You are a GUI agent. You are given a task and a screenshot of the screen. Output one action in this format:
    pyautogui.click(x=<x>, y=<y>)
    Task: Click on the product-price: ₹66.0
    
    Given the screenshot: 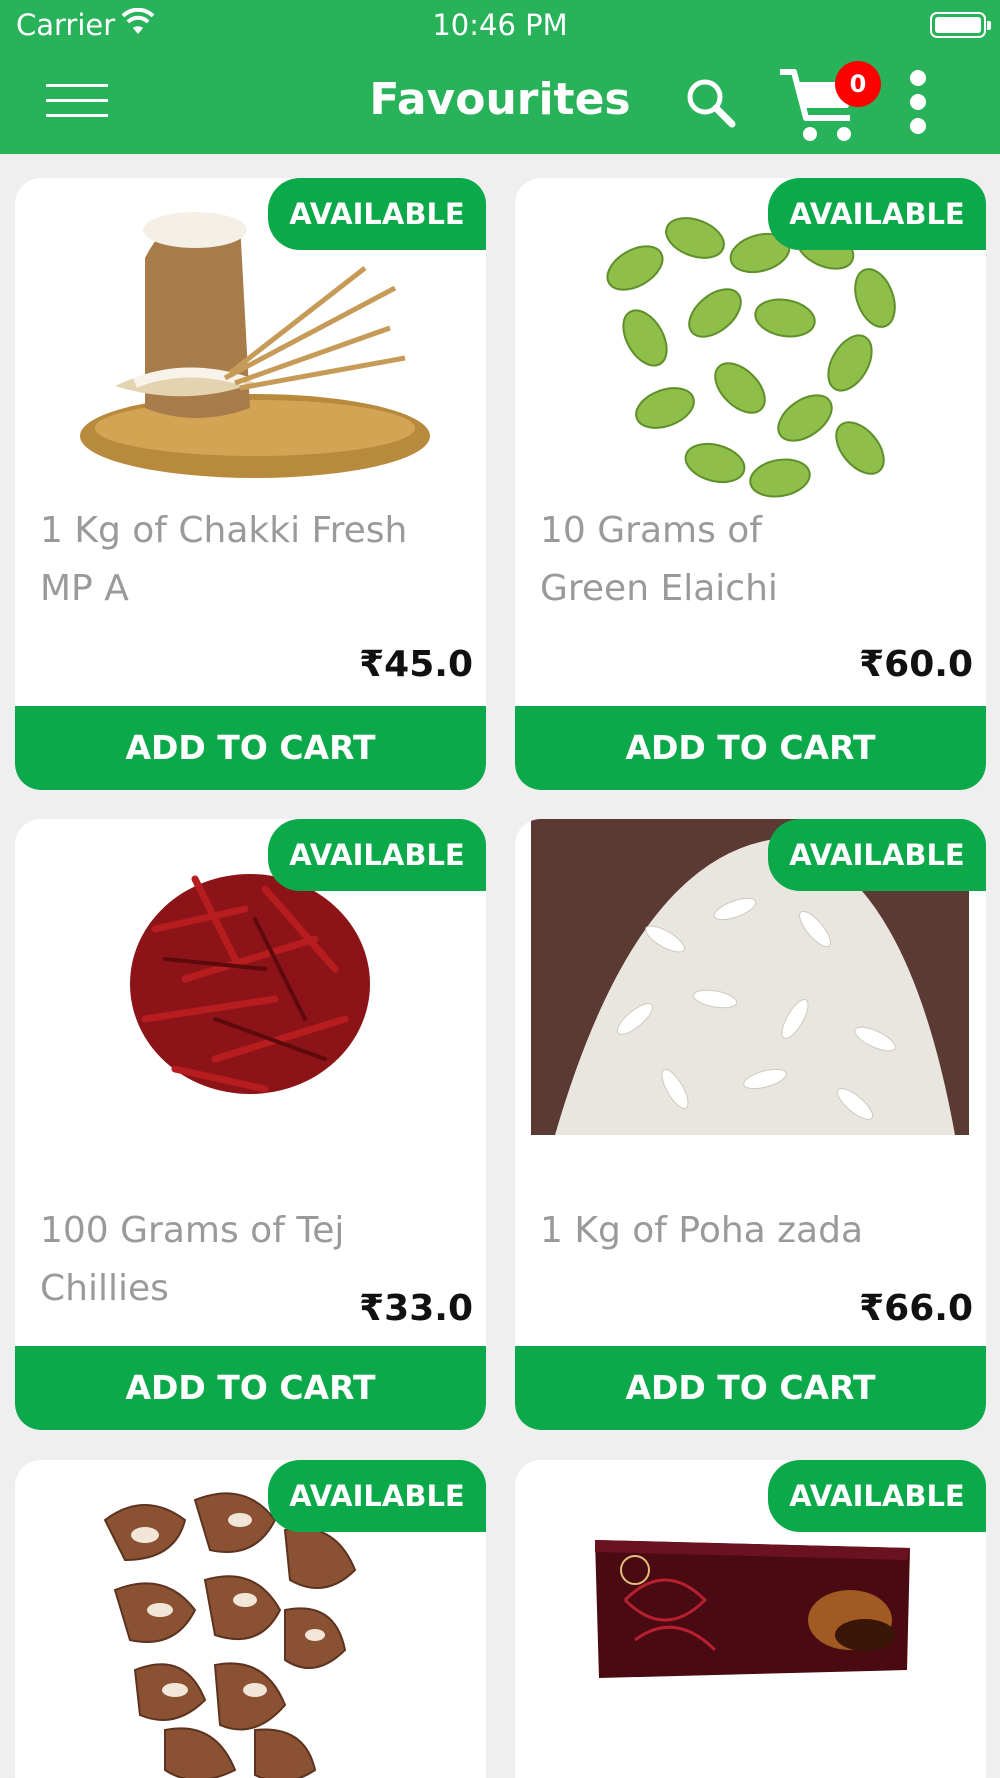 What is the action you would take?
    pyautogui.click(x=916, y=1308)
    